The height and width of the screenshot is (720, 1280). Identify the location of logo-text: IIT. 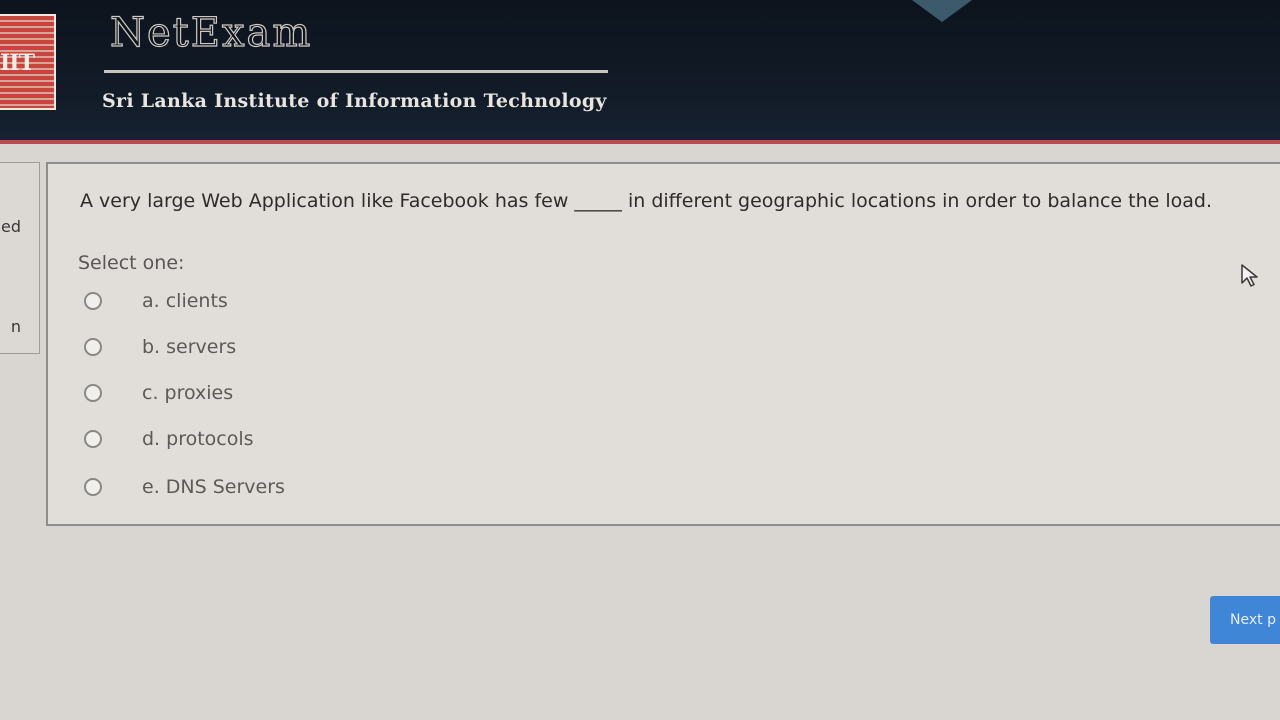
(17, 63).